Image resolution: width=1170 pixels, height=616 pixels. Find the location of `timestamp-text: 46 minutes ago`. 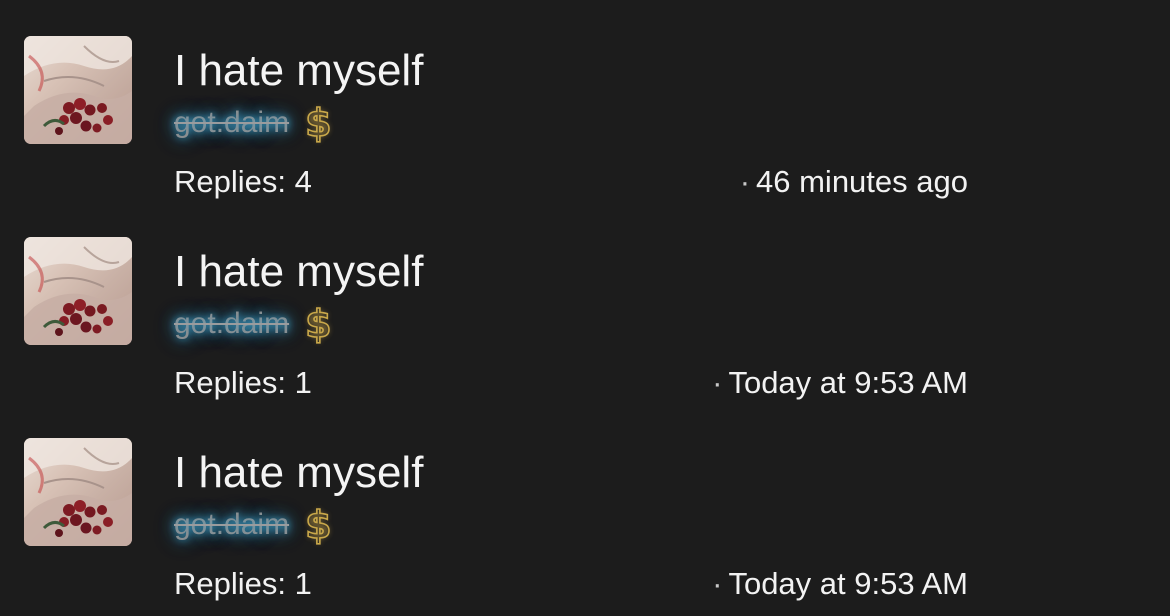

timestamp-text: 46 minutes ago is located at coordinates (862, 181).